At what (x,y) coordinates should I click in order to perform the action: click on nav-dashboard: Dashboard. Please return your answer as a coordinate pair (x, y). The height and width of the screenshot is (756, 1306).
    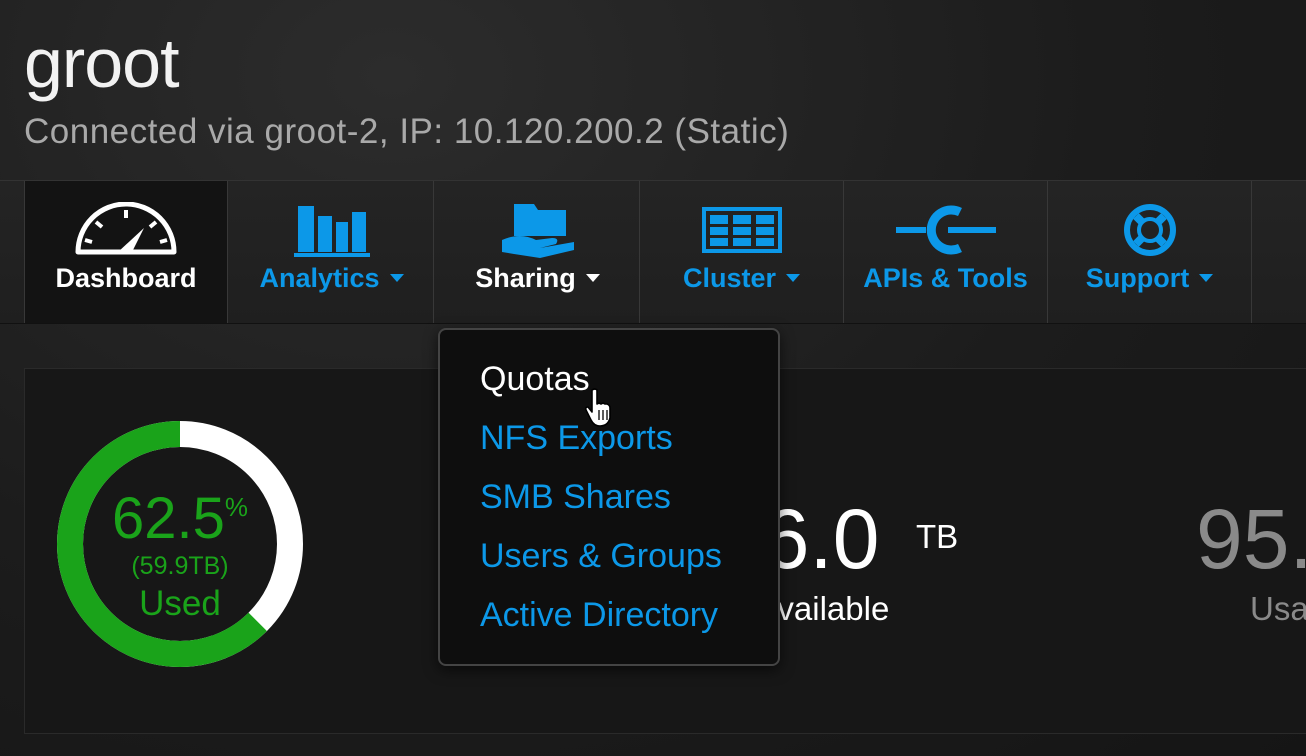
    Looking at the image, I should click on (126, 252).